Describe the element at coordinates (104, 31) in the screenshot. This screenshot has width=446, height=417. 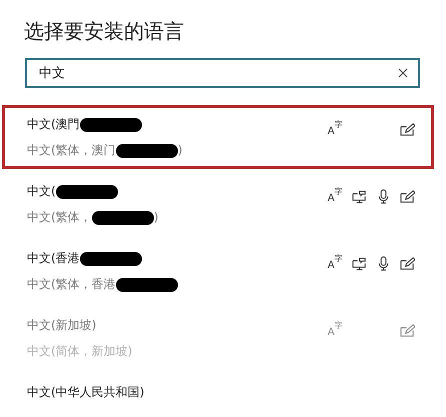
I see `page-title: 选择要安装的语言` at that location.